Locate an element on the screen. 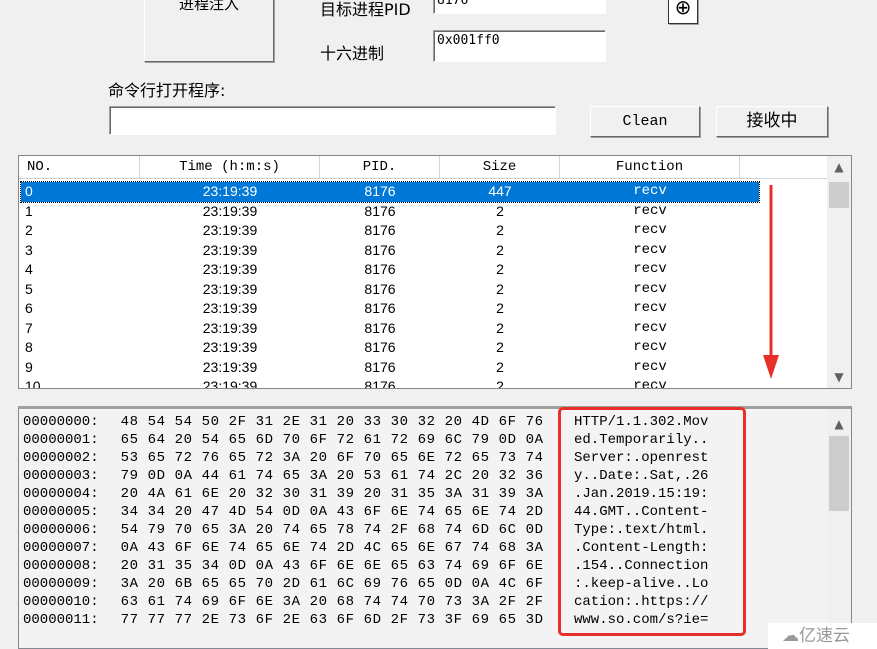 This screenshot has height=649, width=877. column-header-no: NO. is located at coordinates (79, 167).